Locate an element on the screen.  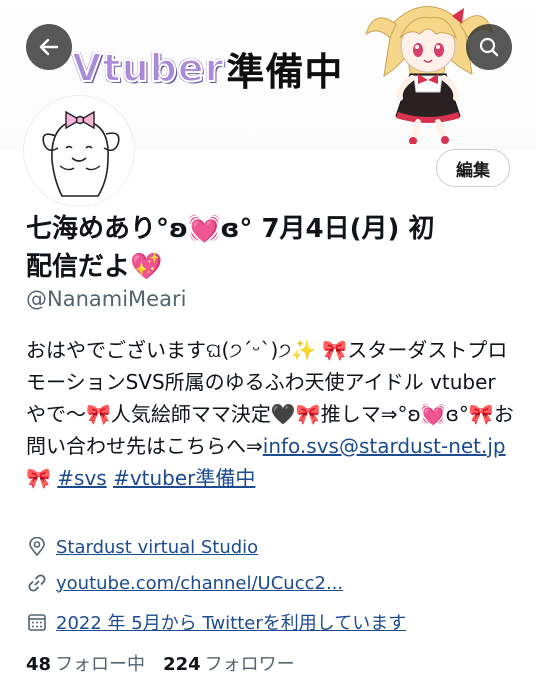
search-button is located at coordinates (489, 47).